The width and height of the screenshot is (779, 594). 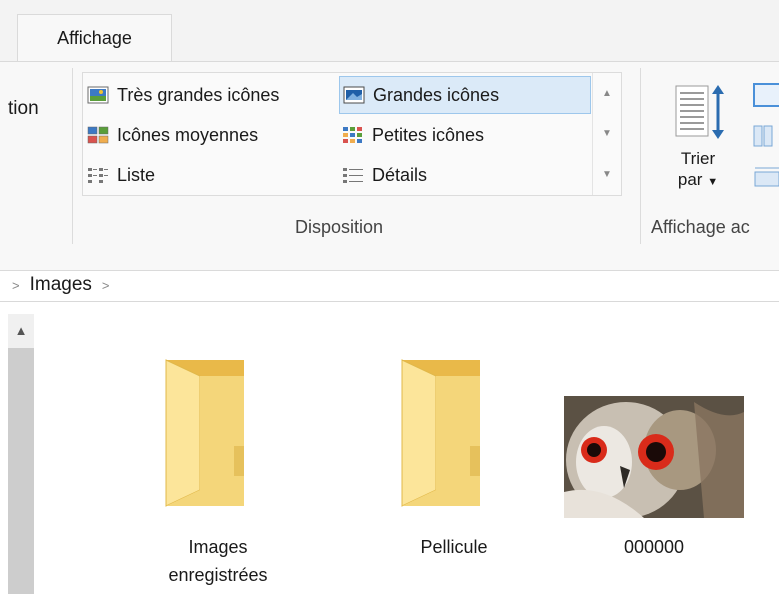 What do you see at coordinates (339, 227) in the screenshot?
I see `group-label-disposition: Disposition` at bounding box center [339, 227].